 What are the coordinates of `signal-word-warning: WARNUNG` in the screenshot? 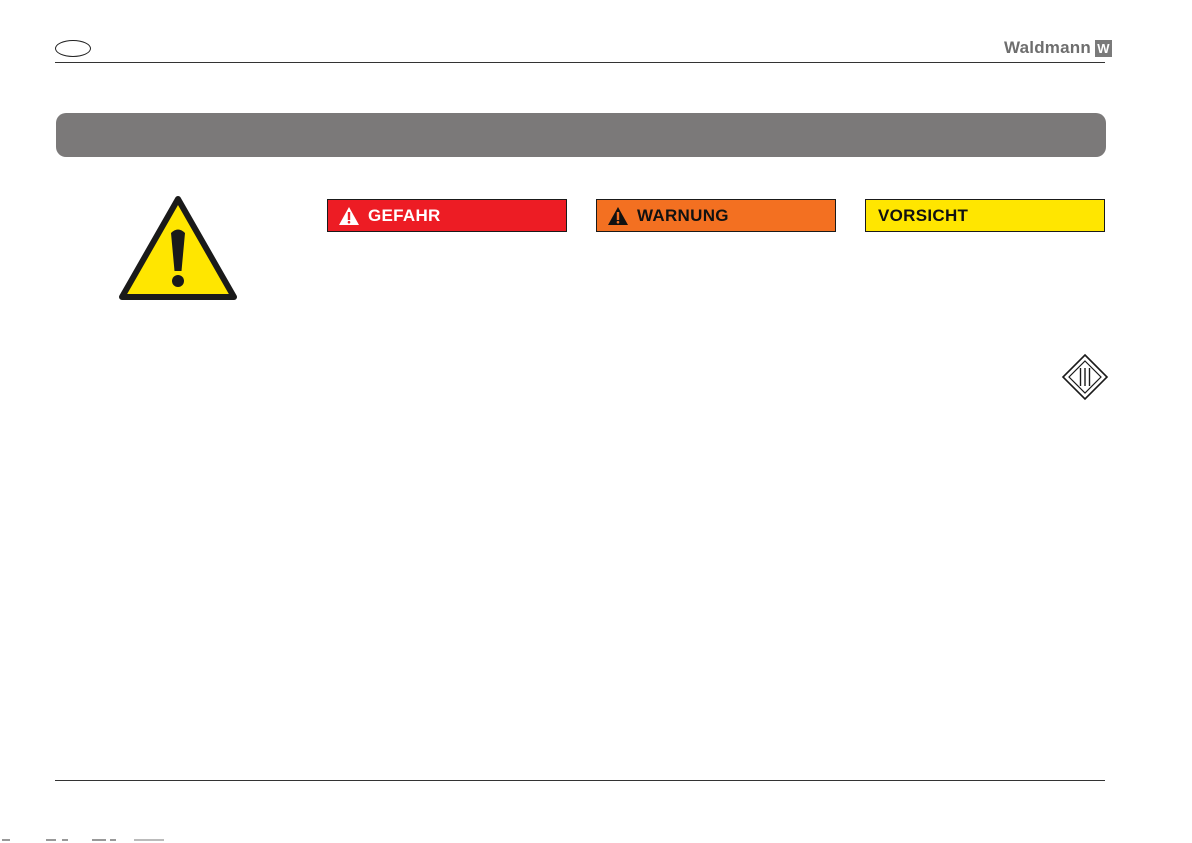 It's located at (716, 215).